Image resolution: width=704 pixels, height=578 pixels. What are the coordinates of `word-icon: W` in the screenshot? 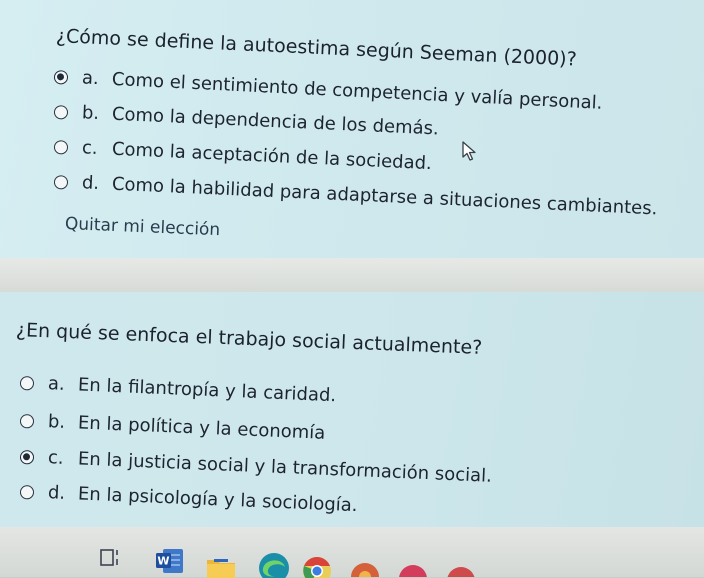 It's located at (170, 561).